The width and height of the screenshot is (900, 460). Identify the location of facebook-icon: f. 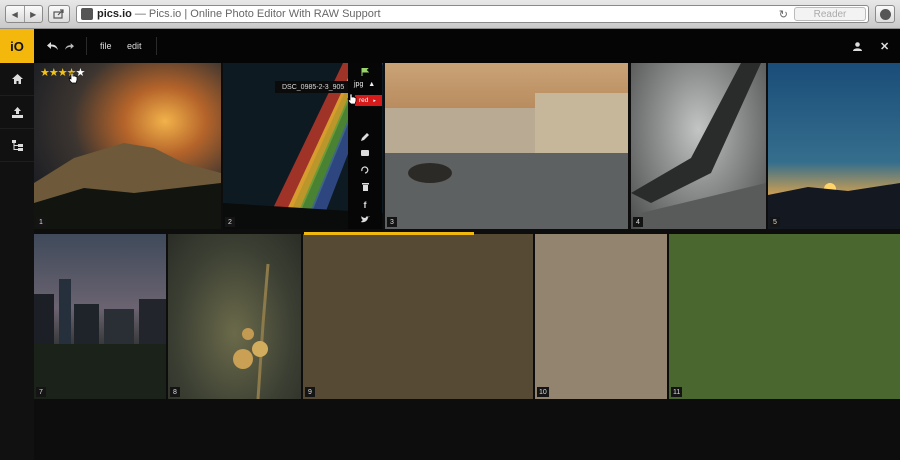
(365, 205).